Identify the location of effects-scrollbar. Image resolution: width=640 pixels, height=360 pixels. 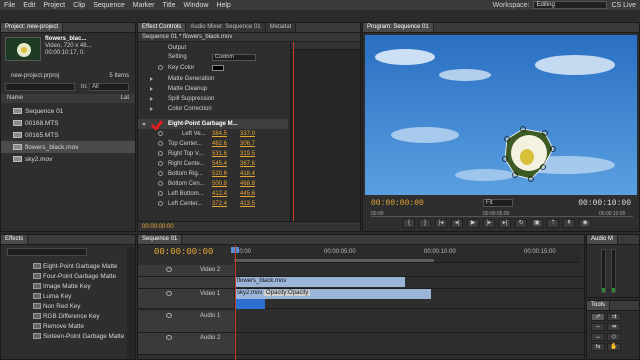
(131, 303).